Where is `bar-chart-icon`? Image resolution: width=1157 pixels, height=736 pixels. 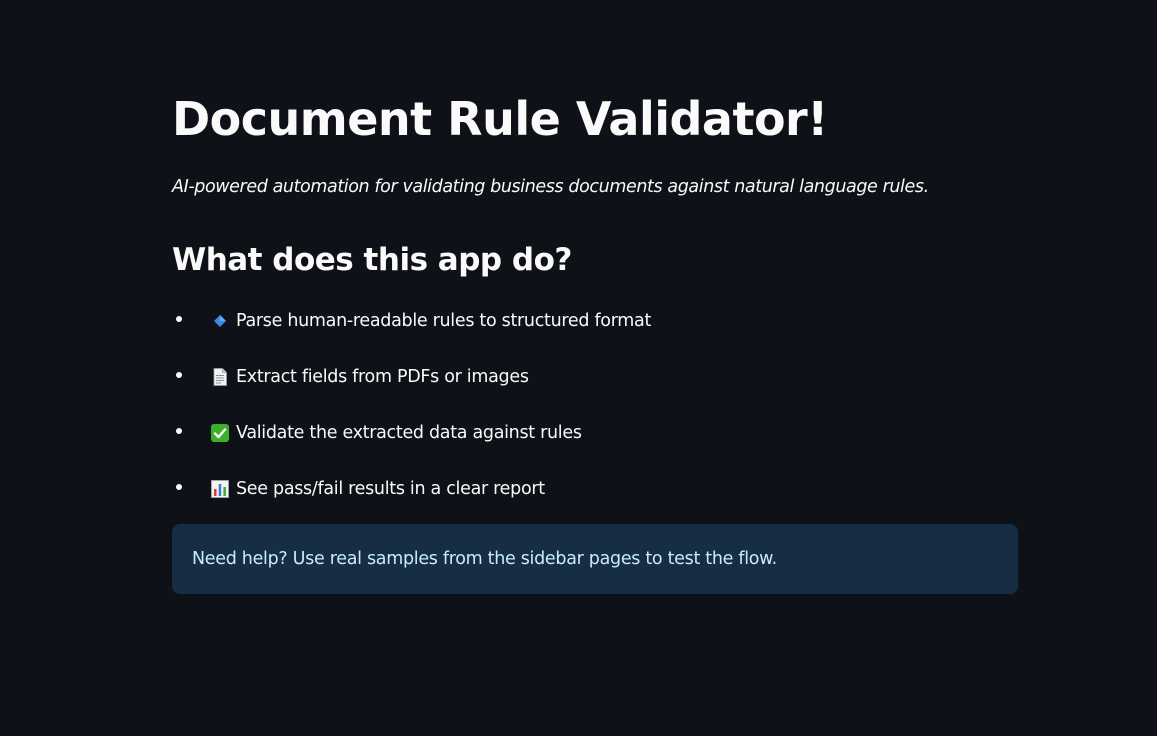 bar-chart-icon is located at coordinates (220, 489).